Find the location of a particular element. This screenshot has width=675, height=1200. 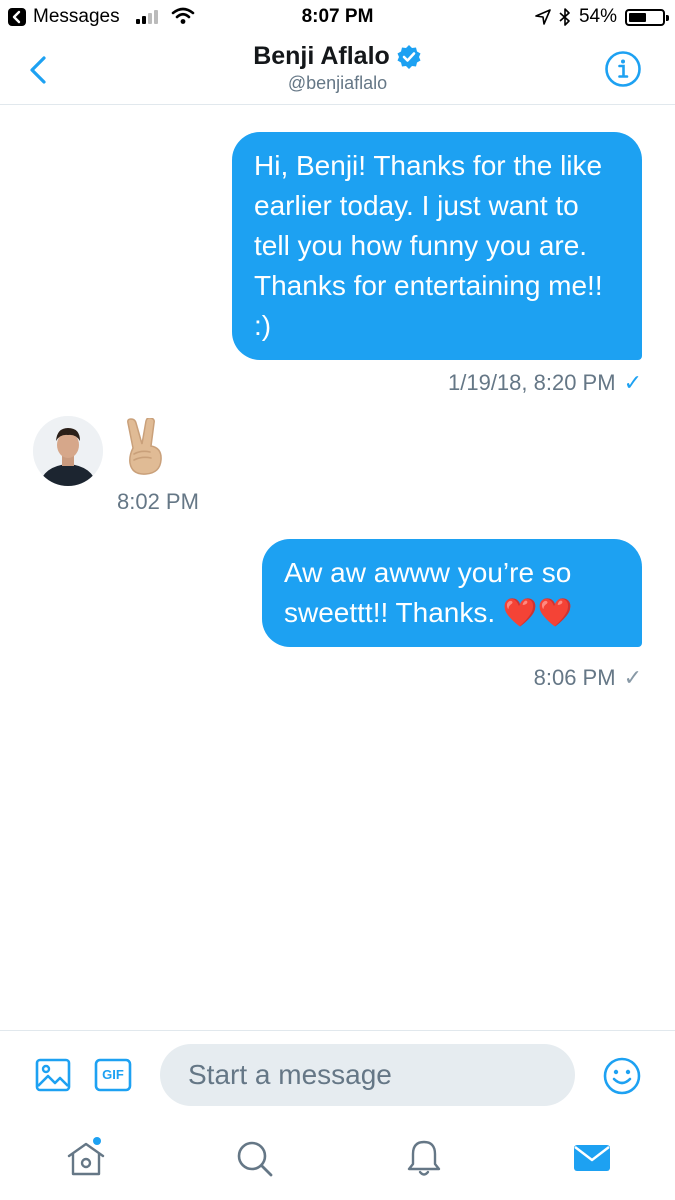

search-icon is located at coordinates (255, 1159).